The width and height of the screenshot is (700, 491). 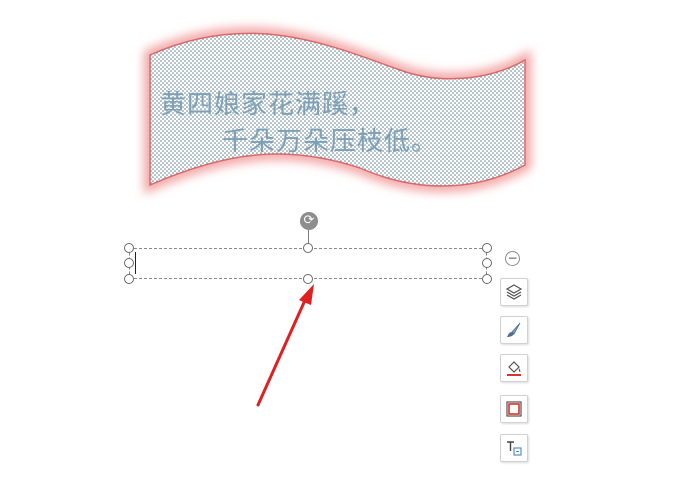 I want to click on shape-style-button, so click(x=514, y=330).